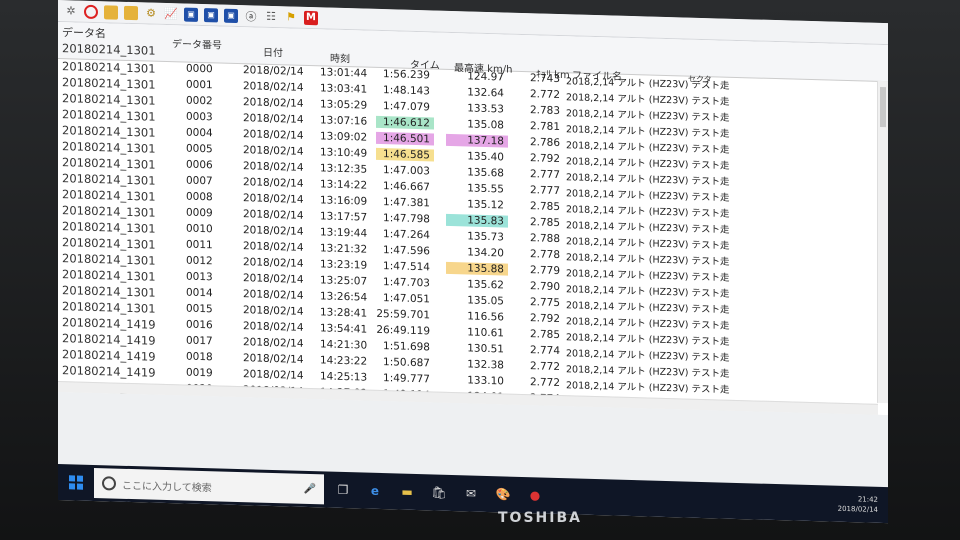  What do you see at coordinates (406, 235) in the screenshot?
I see `cell-lap: 1:47.264` at bounding box center [406, 235].